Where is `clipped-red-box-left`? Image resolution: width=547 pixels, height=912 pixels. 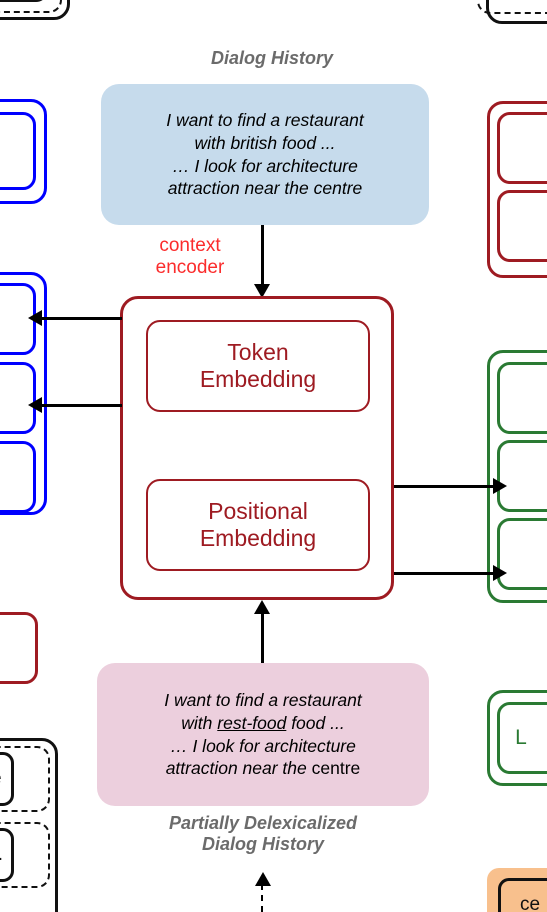
clipped-red-box-left is located at coordinates (19, 648).